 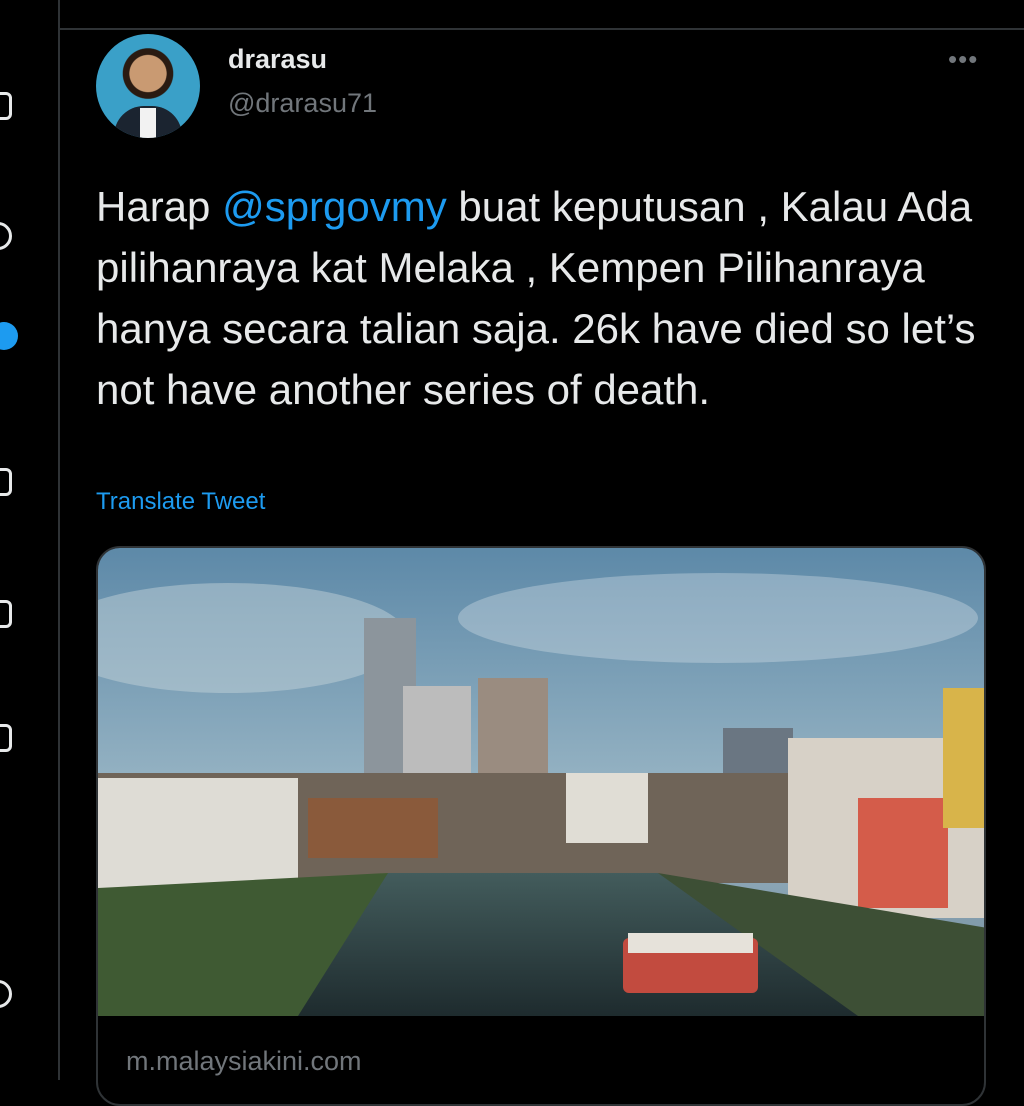 I want to click on left-navigation-rail, so click(x=10, y=540).